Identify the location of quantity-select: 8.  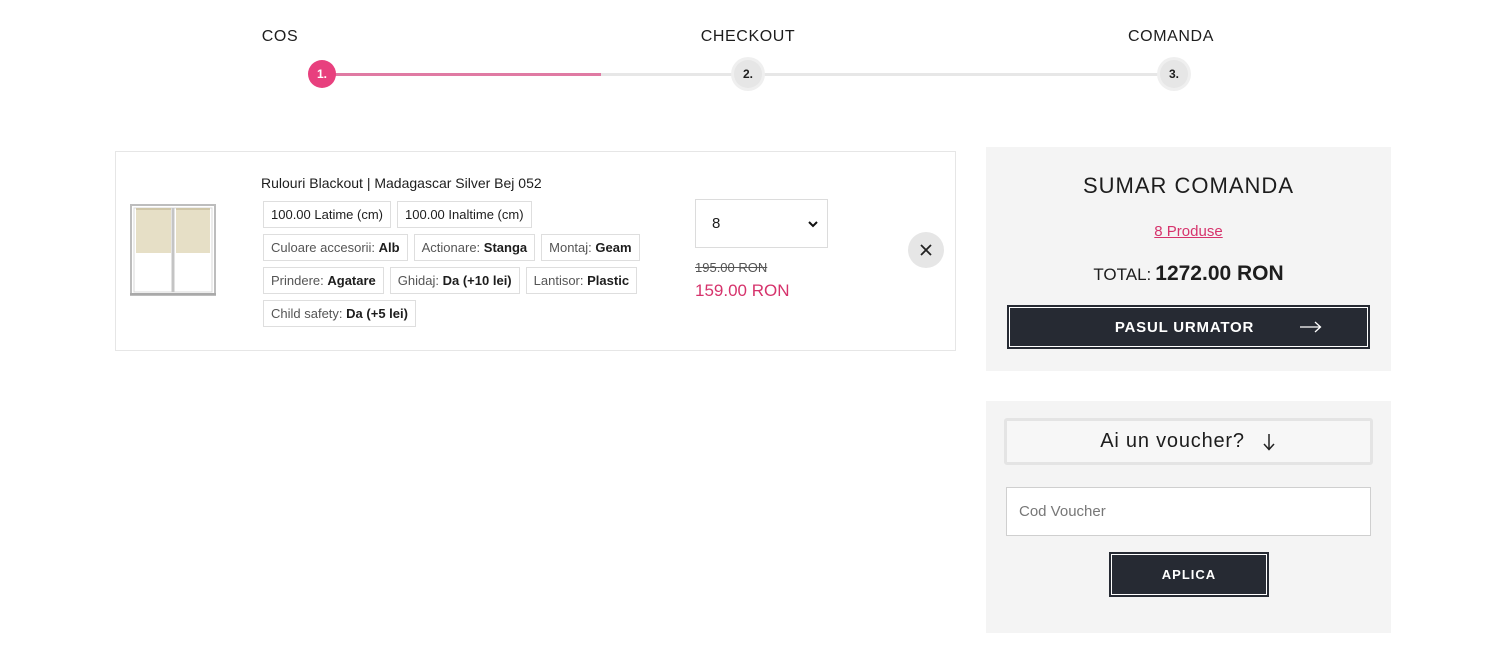
(761, 223).